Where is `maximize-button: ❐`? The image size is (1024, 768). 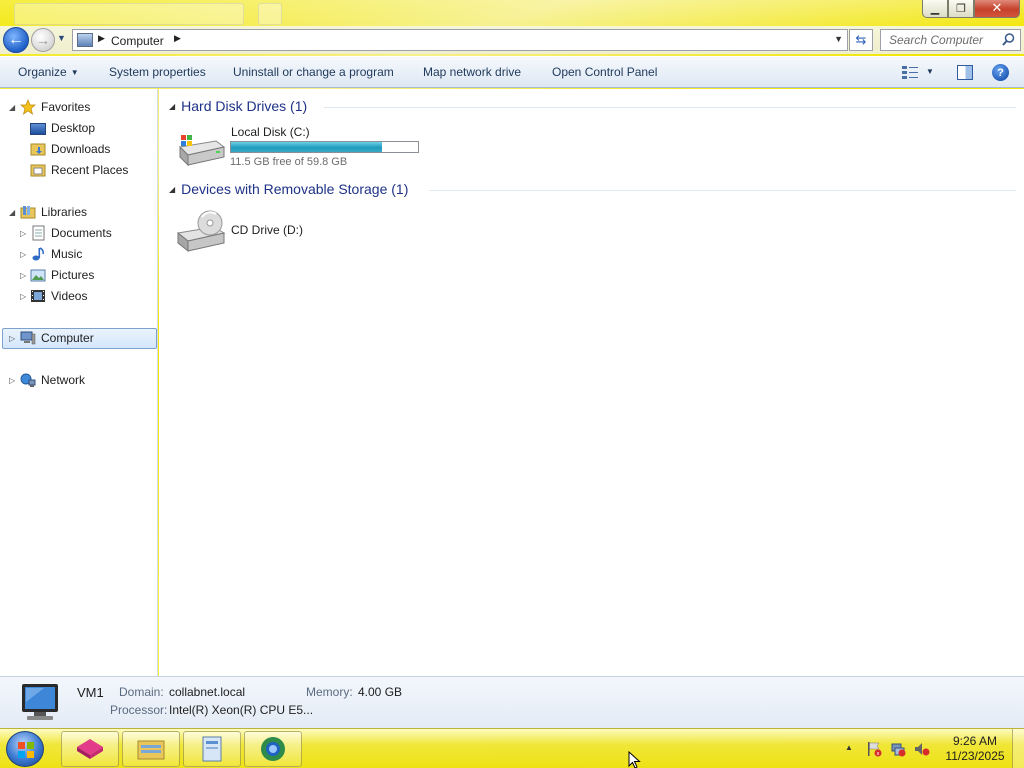 maximize-button: ❐ is located at coordinates (961, 9).